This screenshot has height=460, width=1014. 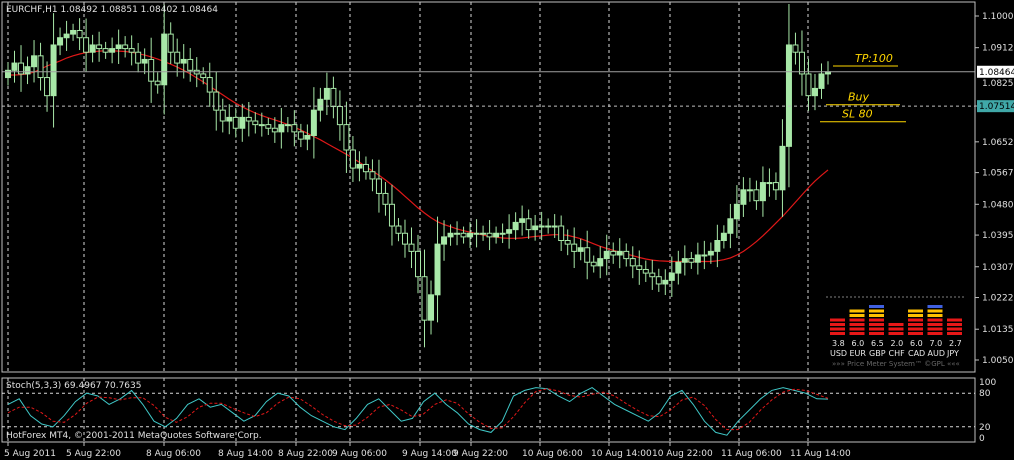 What do you see at coordinates (245, 454) in the screenshot?
I see `x-tick-label: 8 Aug 14:00` at bounding box center [245, 454].